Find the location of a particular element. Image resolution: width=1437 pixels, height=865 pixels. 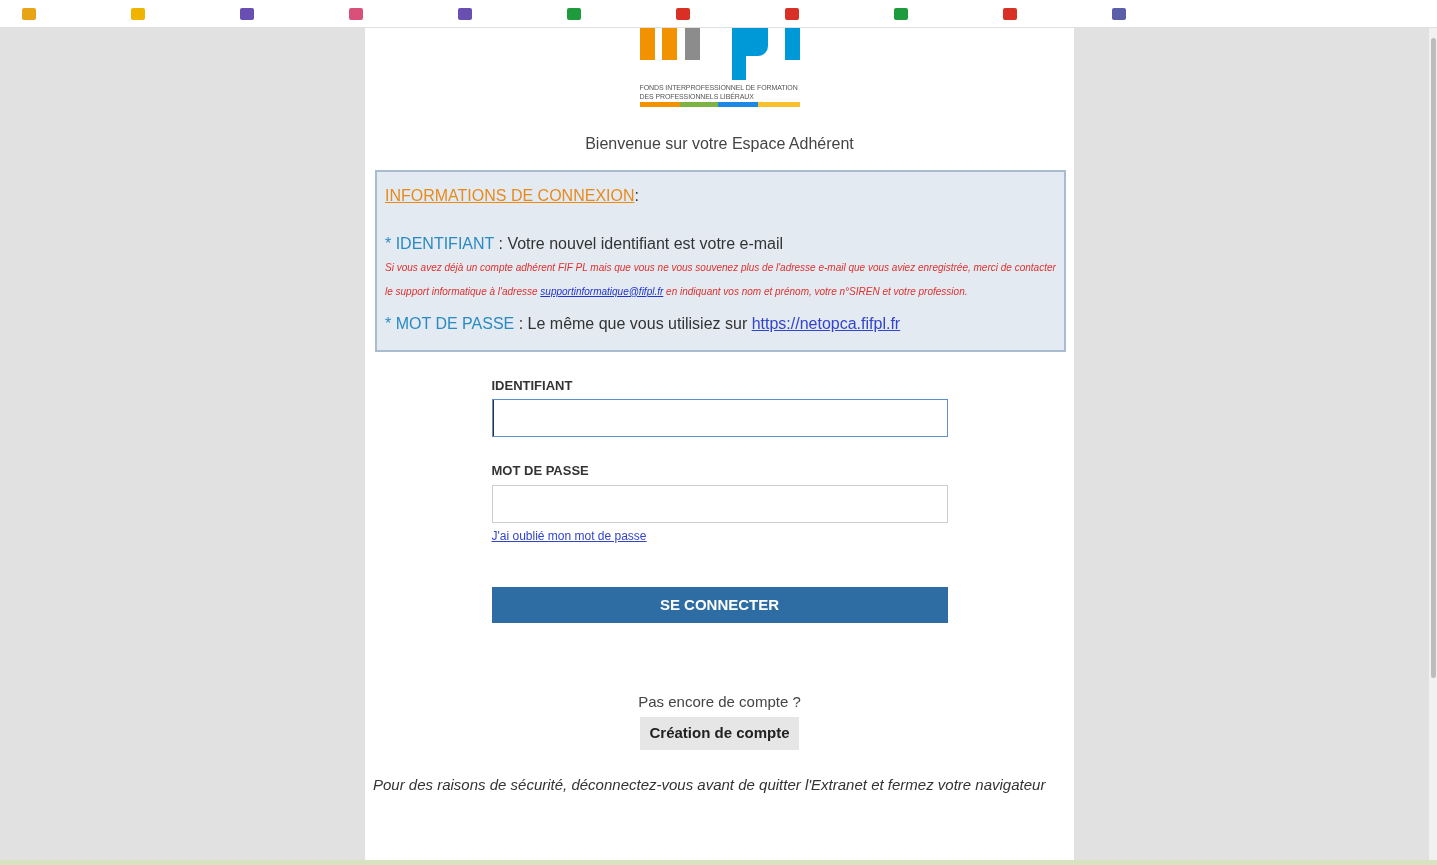

forgot-password-link: J'ai oublié mon mot de passe is located at coordinates (569, 535).